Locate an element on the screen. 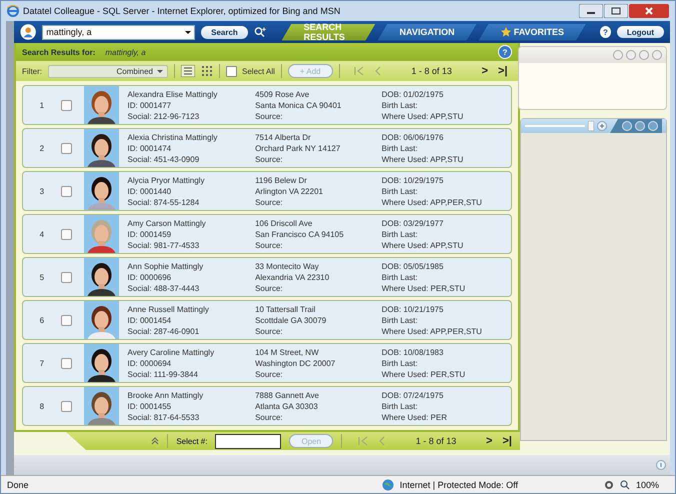 The width and height of the screenshot is (676, 494). birth-date: DOB: 10/08/1983 is located at coordinates (413, 352).